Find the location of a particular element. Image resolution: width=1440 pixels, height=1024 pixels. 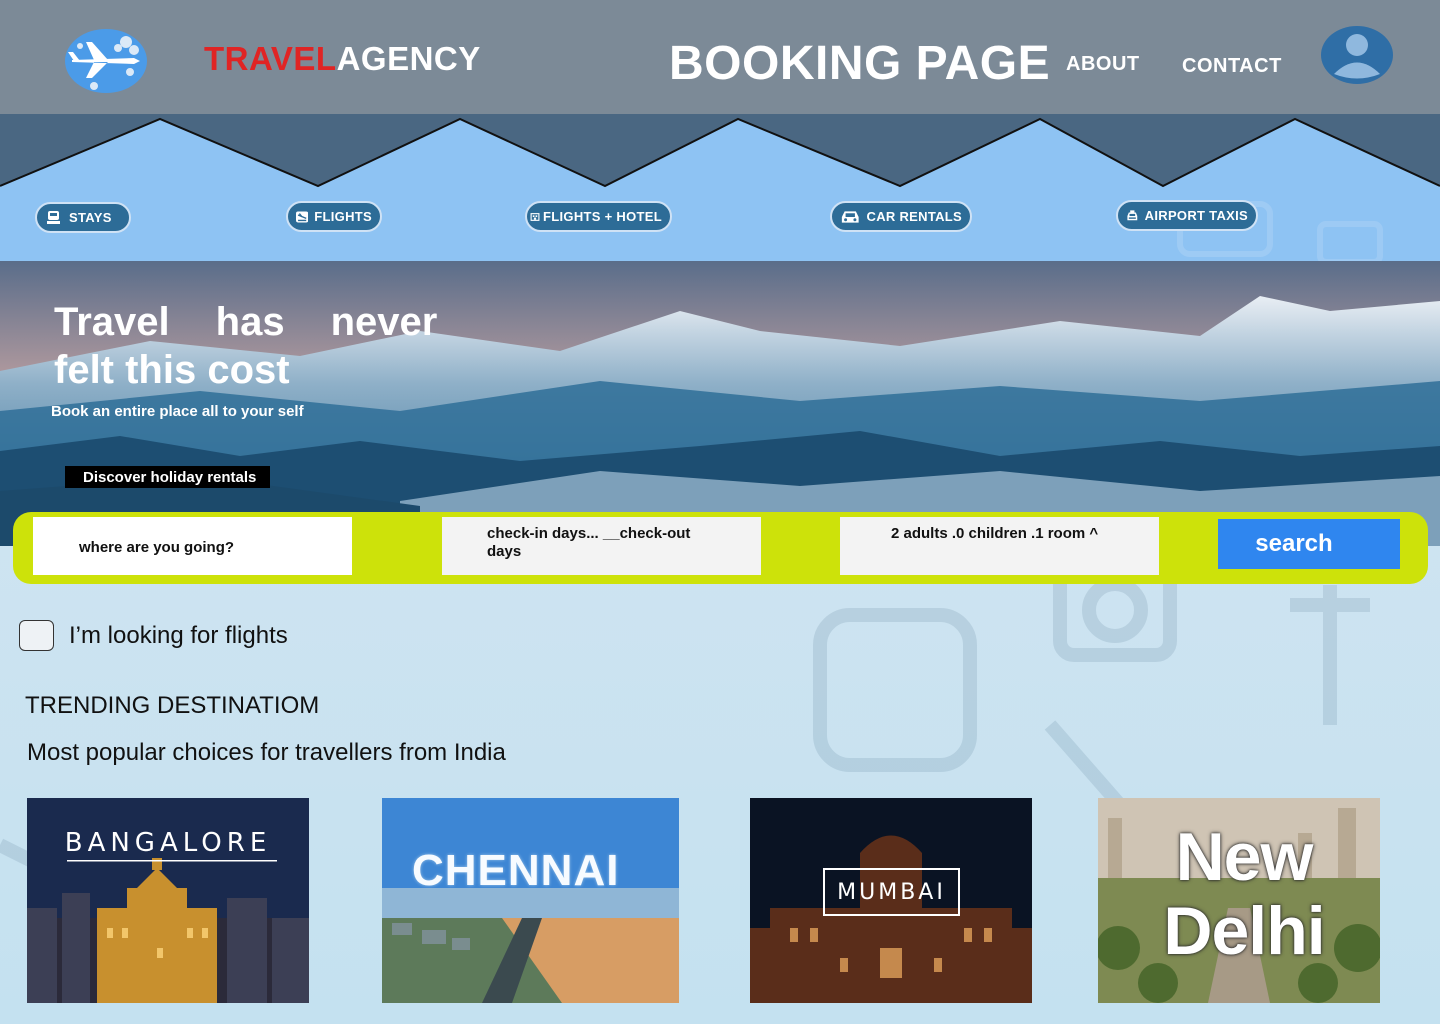

guests-selector: 2 adults .0 children .1 room ^ is located at coordinates (999, 546).